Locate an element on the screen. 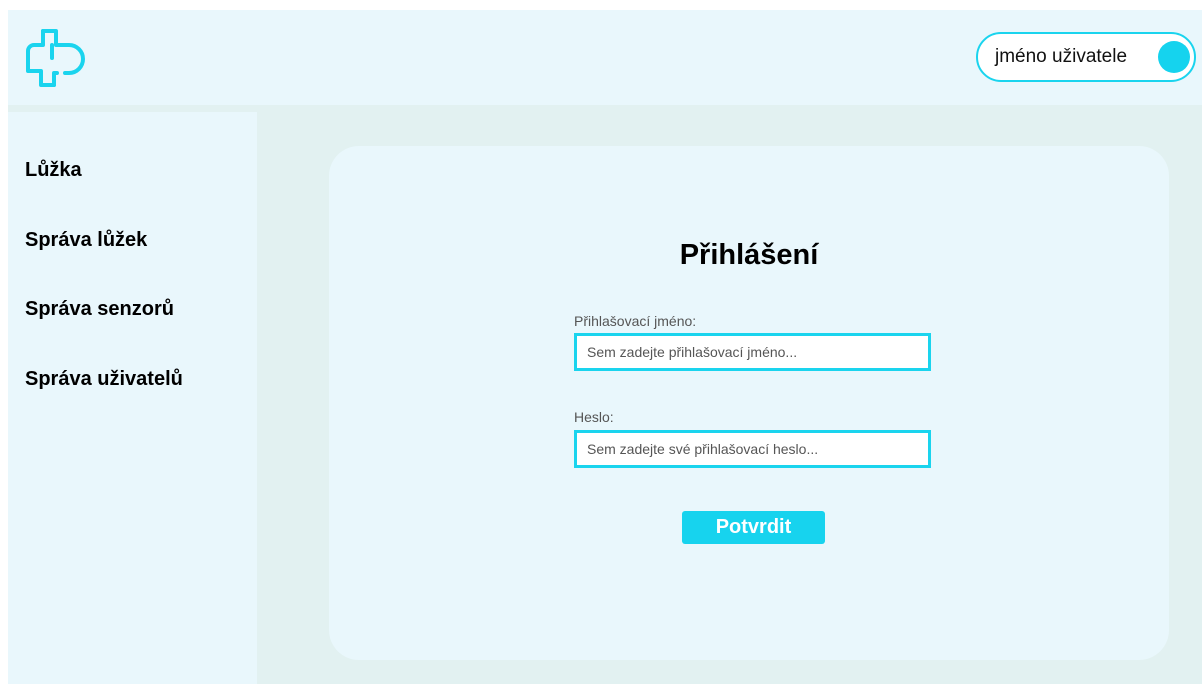 This screenshot has height=684, width=1202. username-input is located at coordinates (752, 352).